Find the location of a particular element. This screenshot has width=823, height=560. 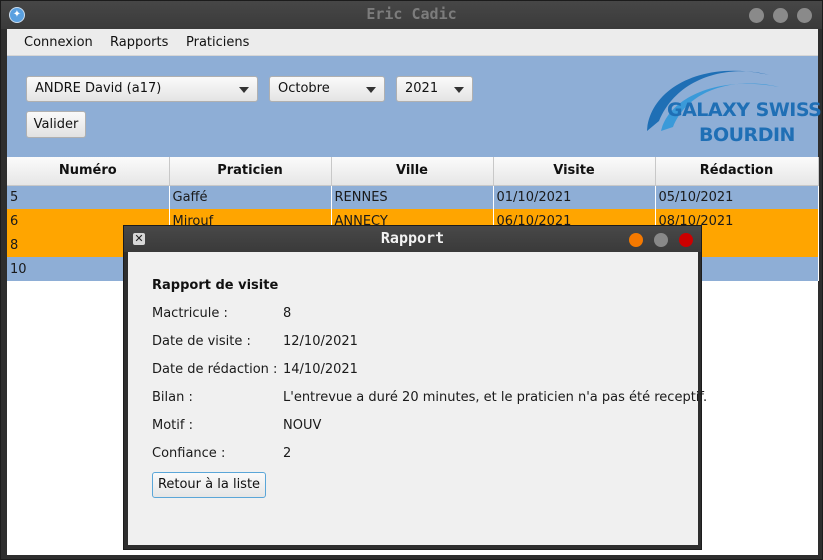

dialog-heading: Rapport de visite is located at coordinates (215, 285).